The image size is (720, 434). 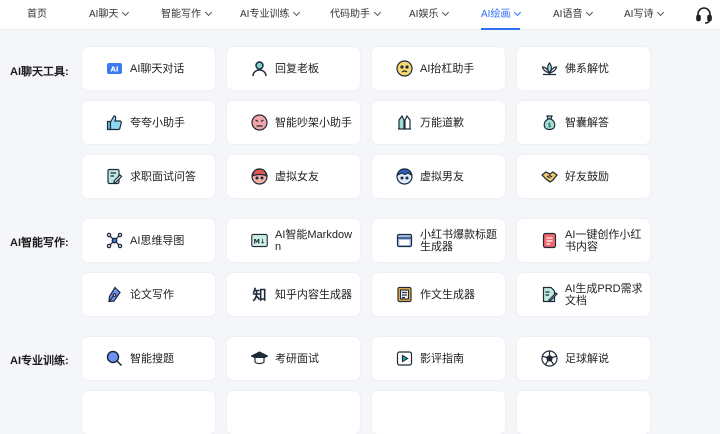 I want to click on section-label-smart-writing: AI智能写作:, so click(x=39, y=243).